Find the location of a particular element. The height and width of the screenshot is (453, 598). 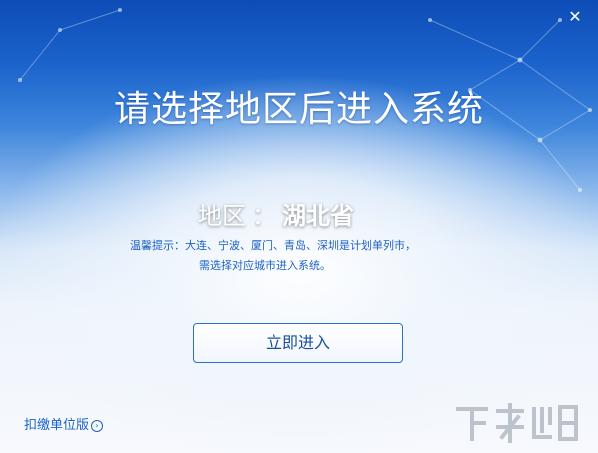

close-icon: ✕ is located at coordinates (575, 16).